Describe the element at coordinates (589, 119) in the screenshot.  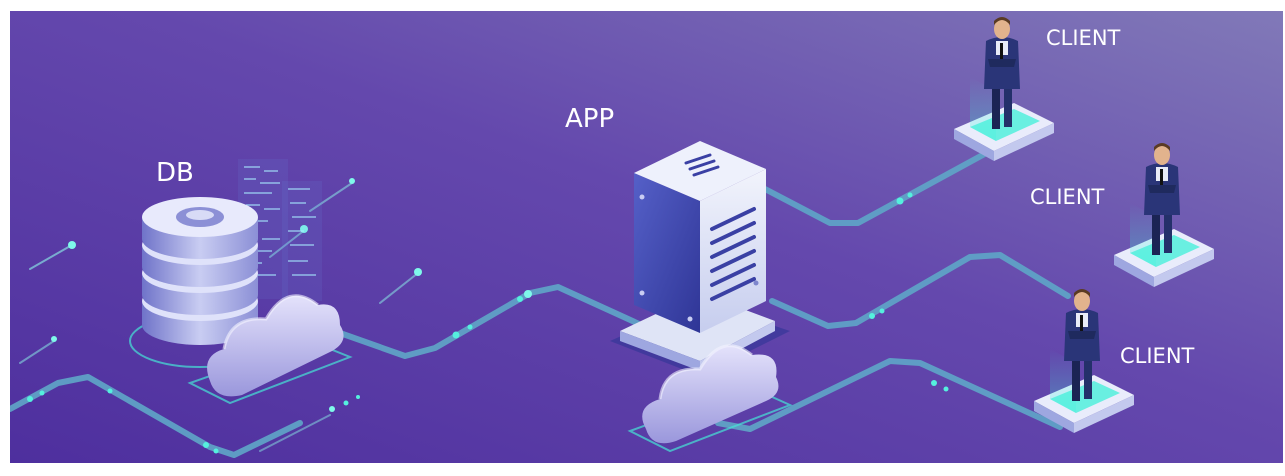
I see `app-label: APP` at that location.